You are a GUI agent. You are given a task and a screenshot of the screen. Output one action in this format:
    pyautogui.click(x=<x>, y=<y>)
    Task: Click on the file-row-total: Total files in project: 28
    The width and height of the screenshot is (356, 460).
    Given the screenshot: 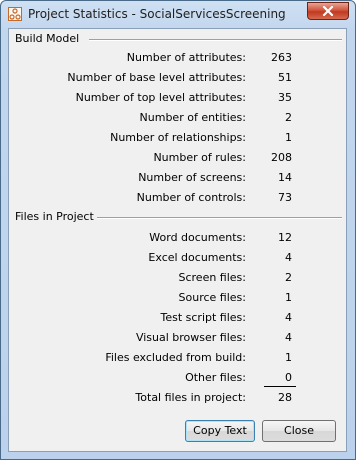 What is the action you would take?
    pyautogui.click(x=178, y=398)
    